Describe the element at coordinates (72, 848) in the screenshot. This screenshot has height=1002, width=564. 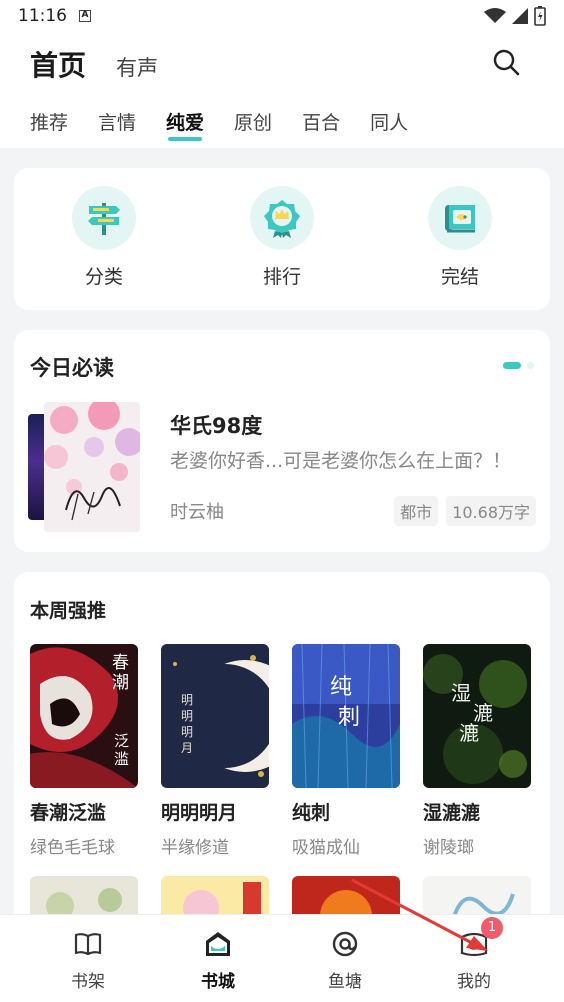
I see `book-author: 绿色毛毛球` at that location.